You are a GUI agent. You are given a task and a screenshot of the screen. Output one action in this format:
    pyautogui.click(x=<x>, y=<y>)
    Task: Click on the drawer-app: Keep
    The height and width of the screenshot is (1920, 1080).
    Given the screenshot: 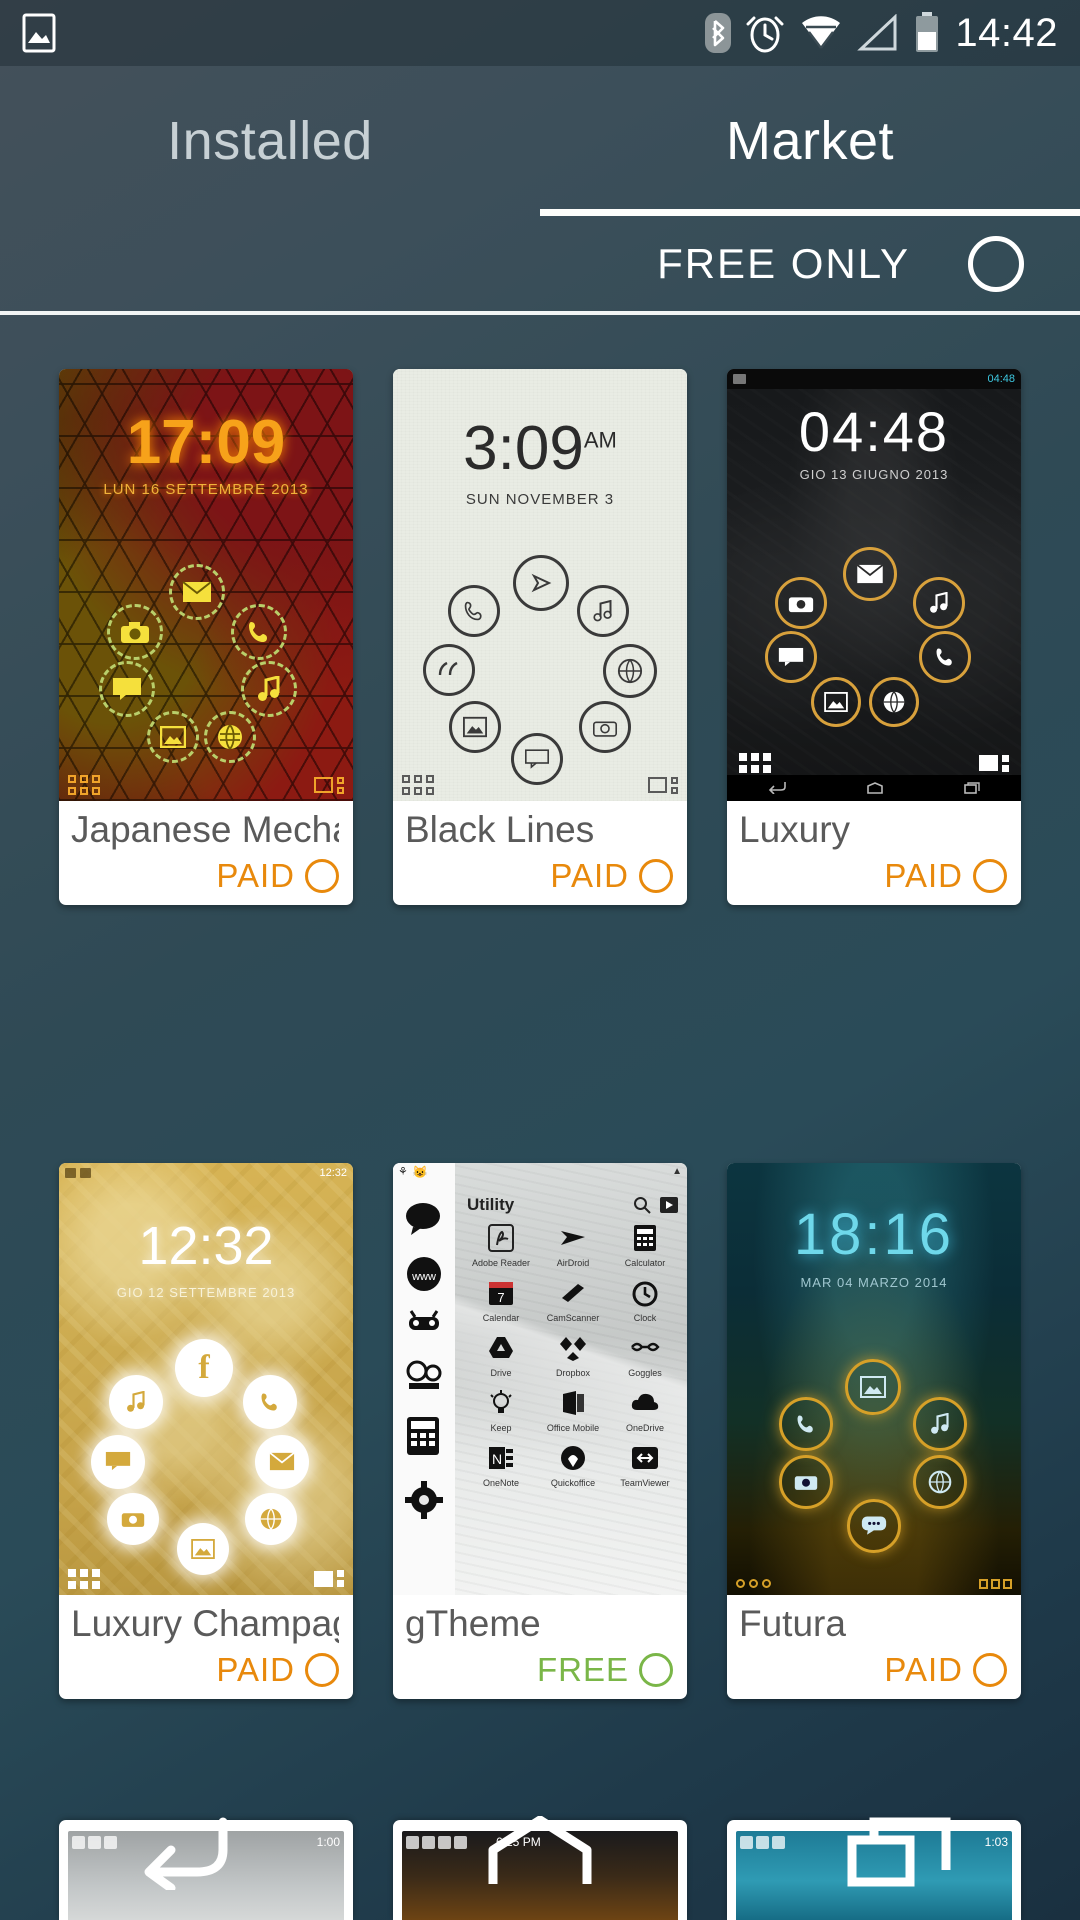 What is the action you would take?
    pyautogui.click(x=501, y=1410)
    